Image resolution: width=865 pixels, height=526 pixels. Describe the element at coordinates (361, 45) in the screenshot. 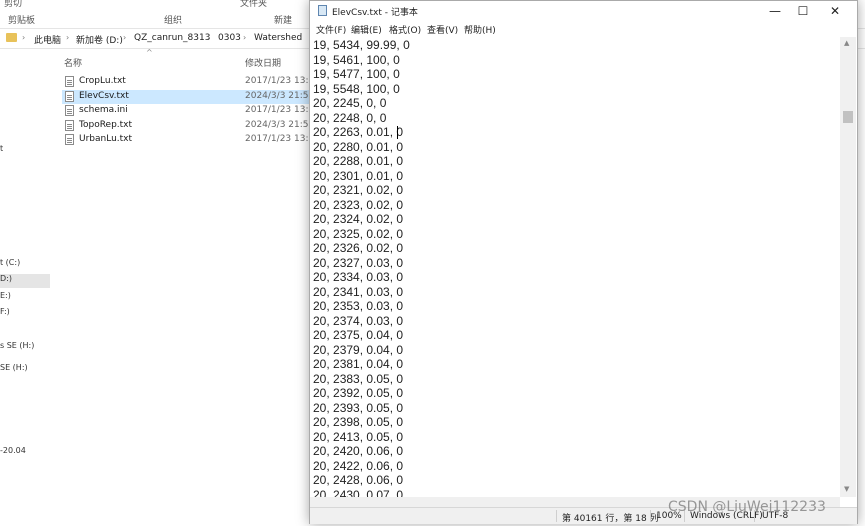

I see `text-line: 19, 5434, 99.99, 0` at that location.